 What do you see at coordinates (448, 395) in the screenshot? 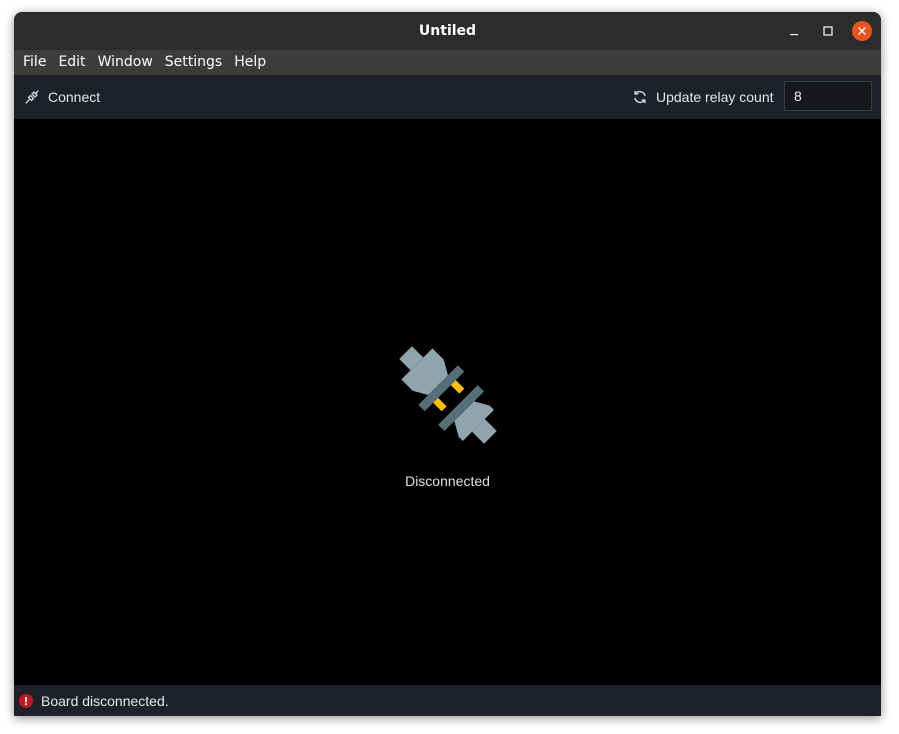
I see `disconnected-plug-icon` at bounding box center [448, 395].